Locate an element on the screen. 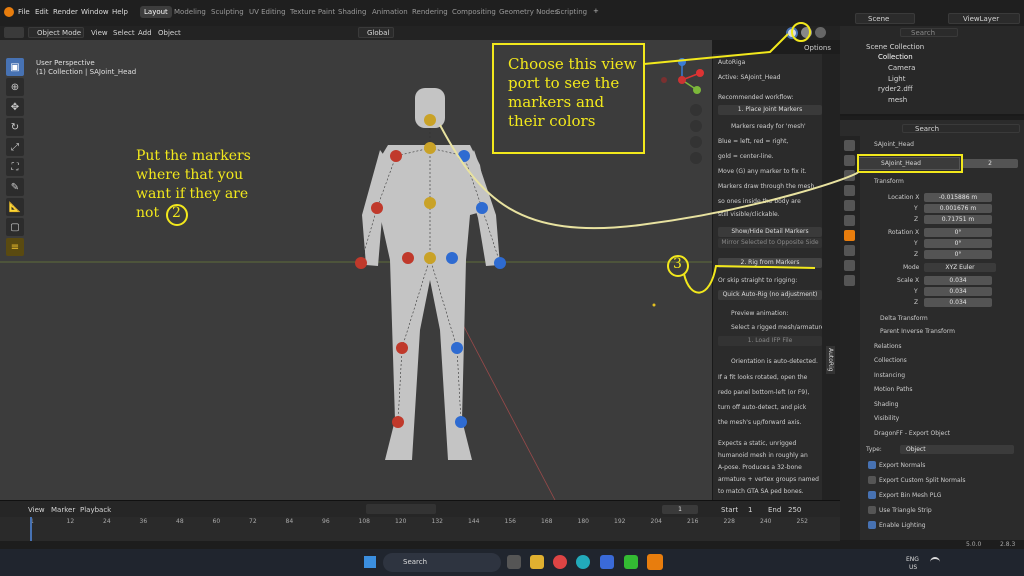  task-view-icon is located at coordinates (514, 562).